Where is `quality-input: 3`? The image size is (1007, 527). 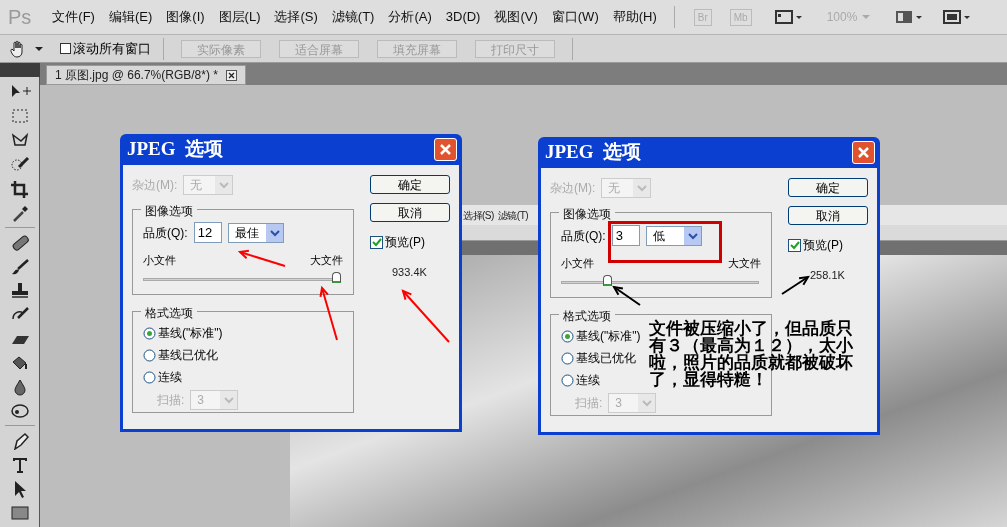
quality-input: 3 is located at coordinates (625, 235).